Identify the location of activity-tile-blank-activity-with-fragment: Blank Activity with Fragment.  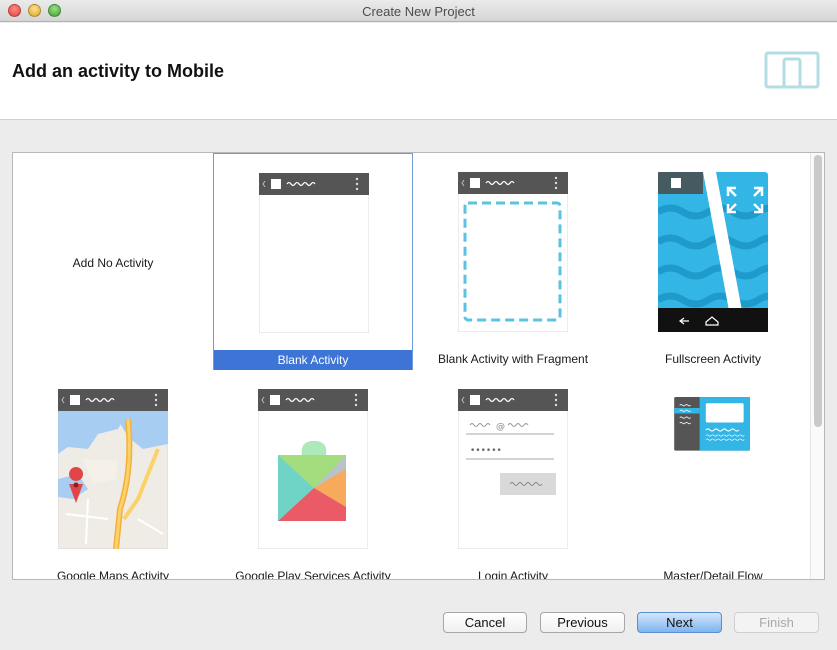
(513, 261).